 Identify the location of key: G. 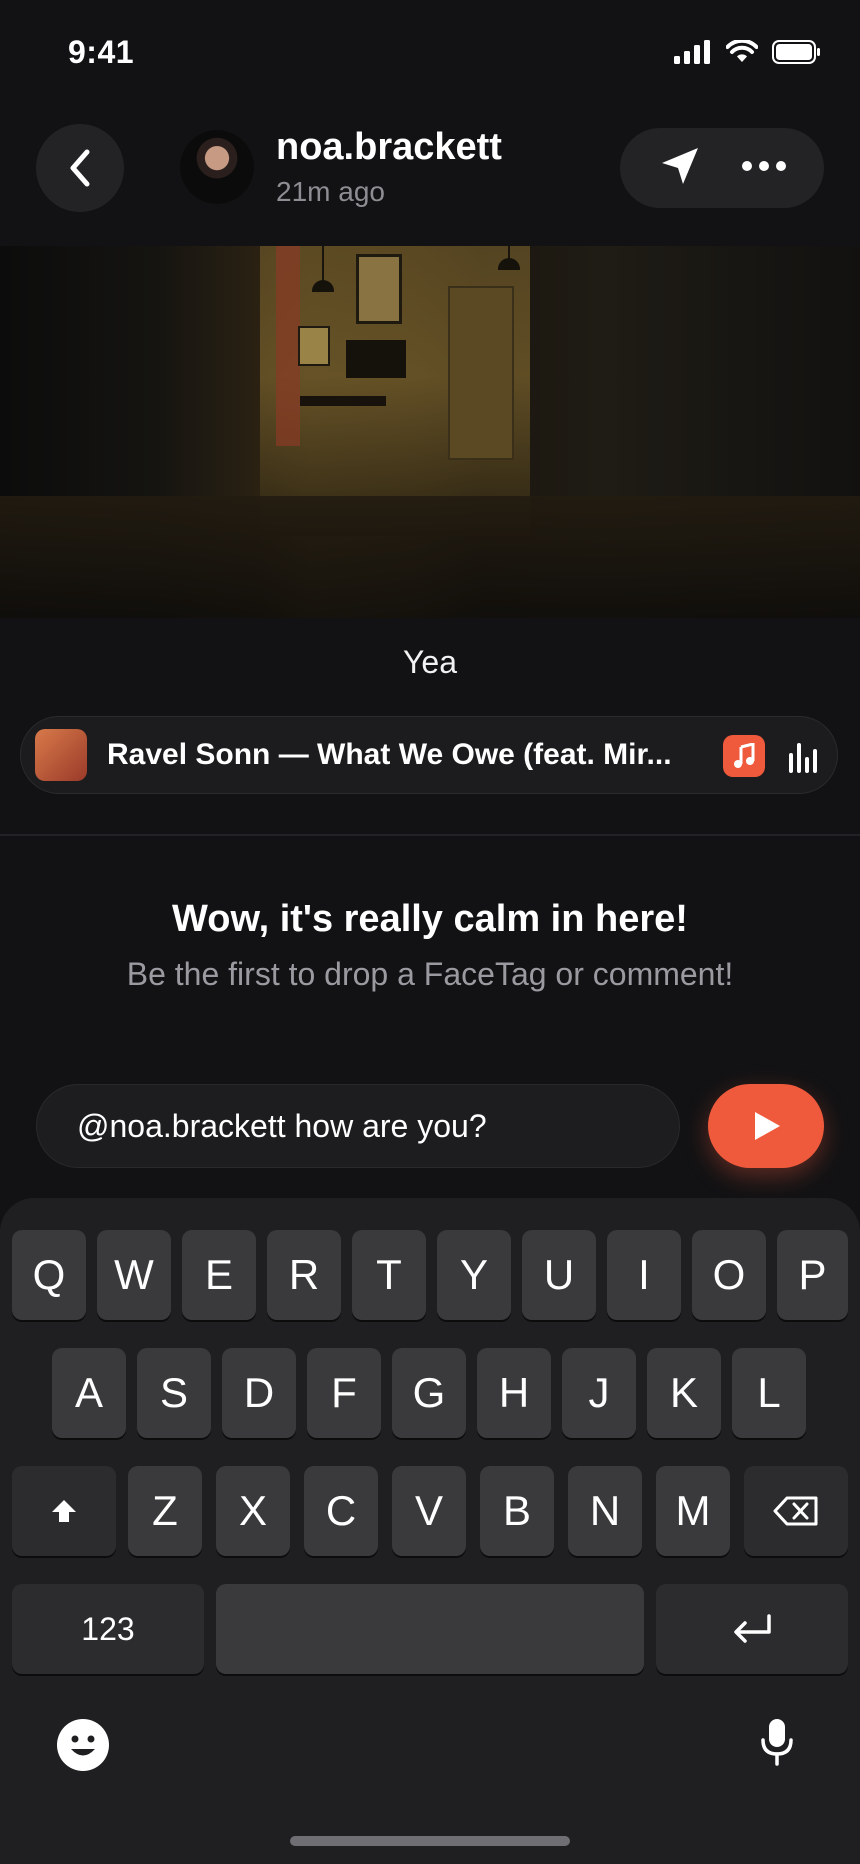
(429, 1393).